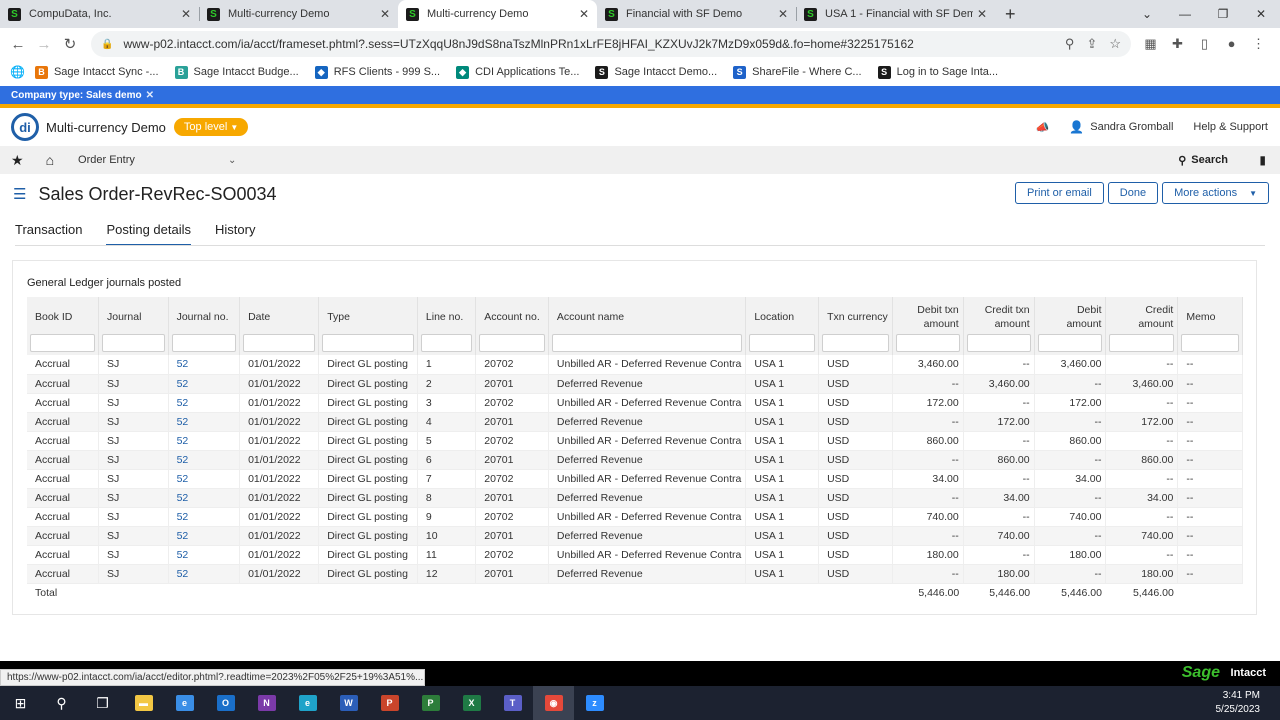  Describe the element at coordinates (594, 703) in the screenshot. I see `taskbar-item: z` at that location.